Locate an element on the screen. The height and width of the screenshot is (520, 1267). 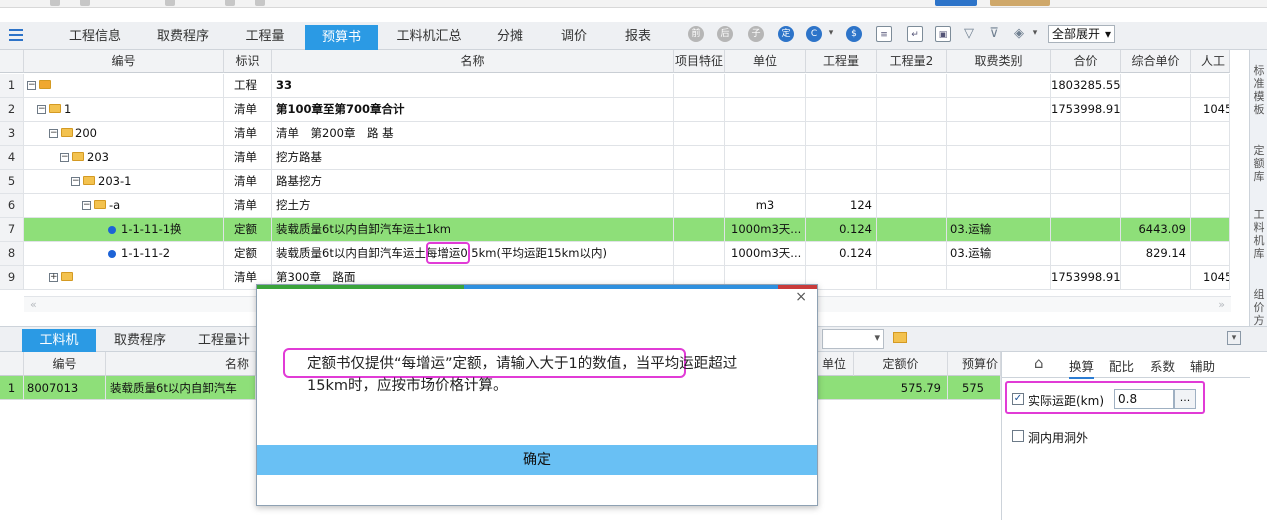
collapse-panel-icon: ▾ is located at coordinates (1234, 338).